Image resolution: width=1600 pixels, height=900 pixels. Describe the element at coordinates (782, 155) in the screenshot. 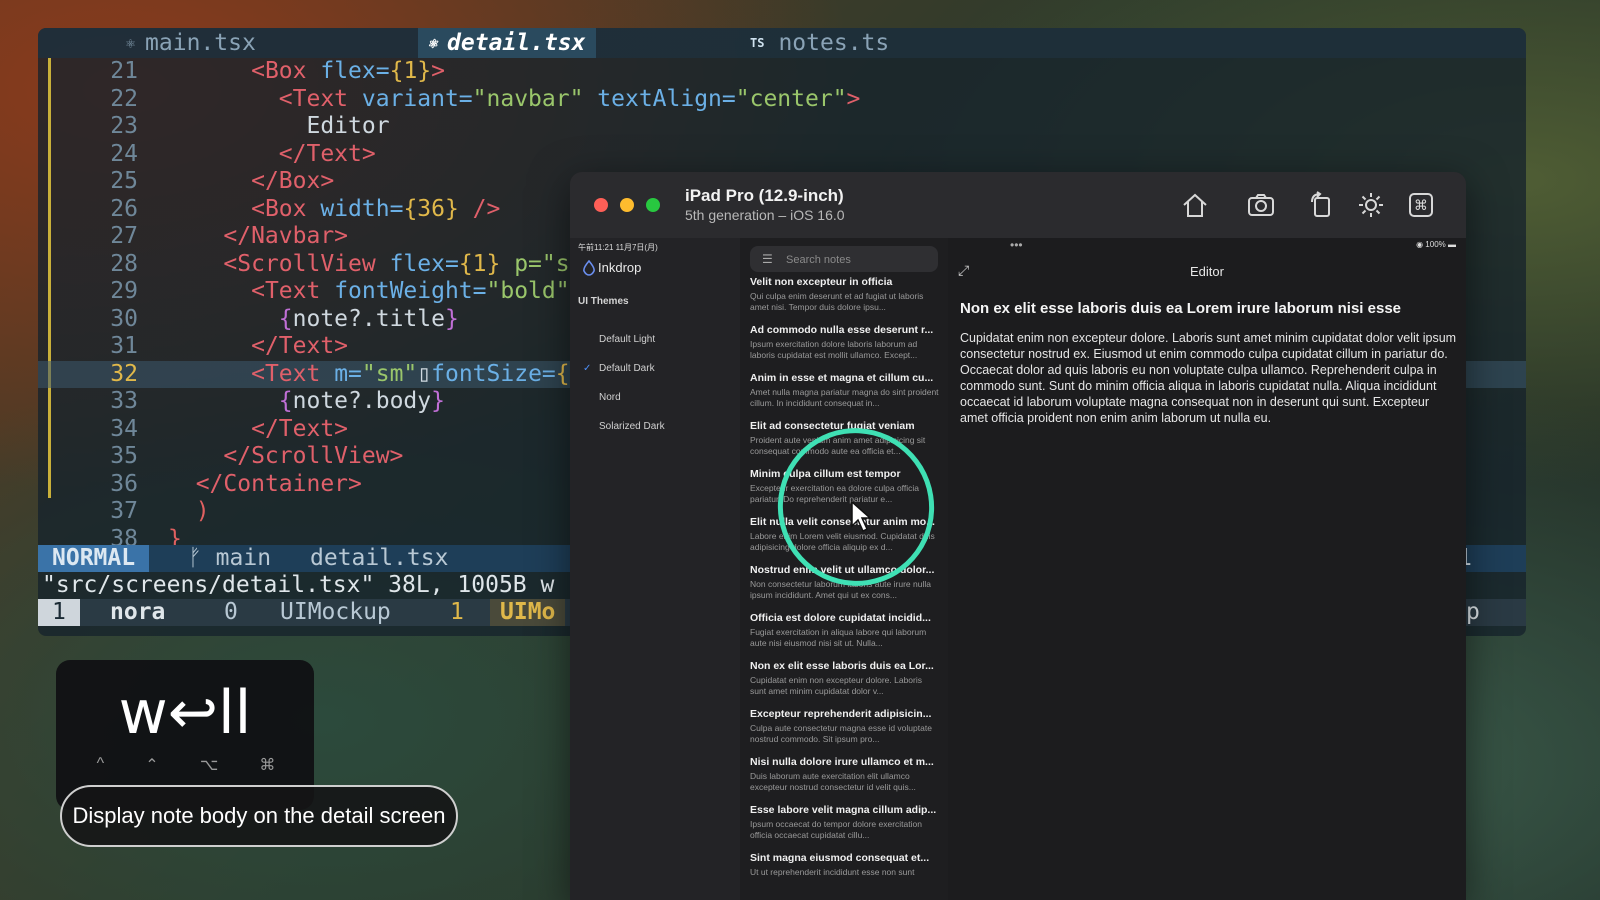

I see `code-line: 24 </Text>` at that location.